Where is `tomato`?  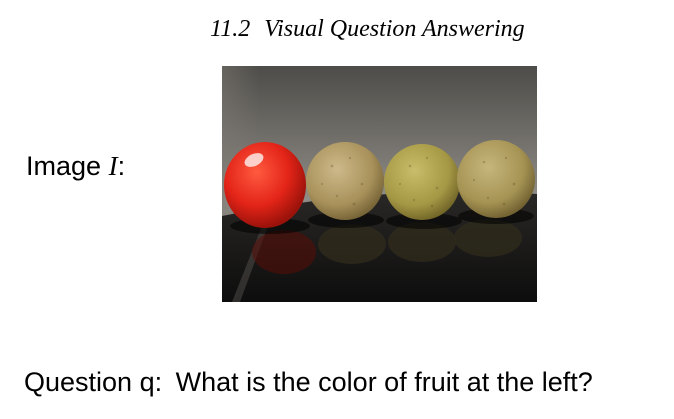
tomato is located at coordinates (265, 185).